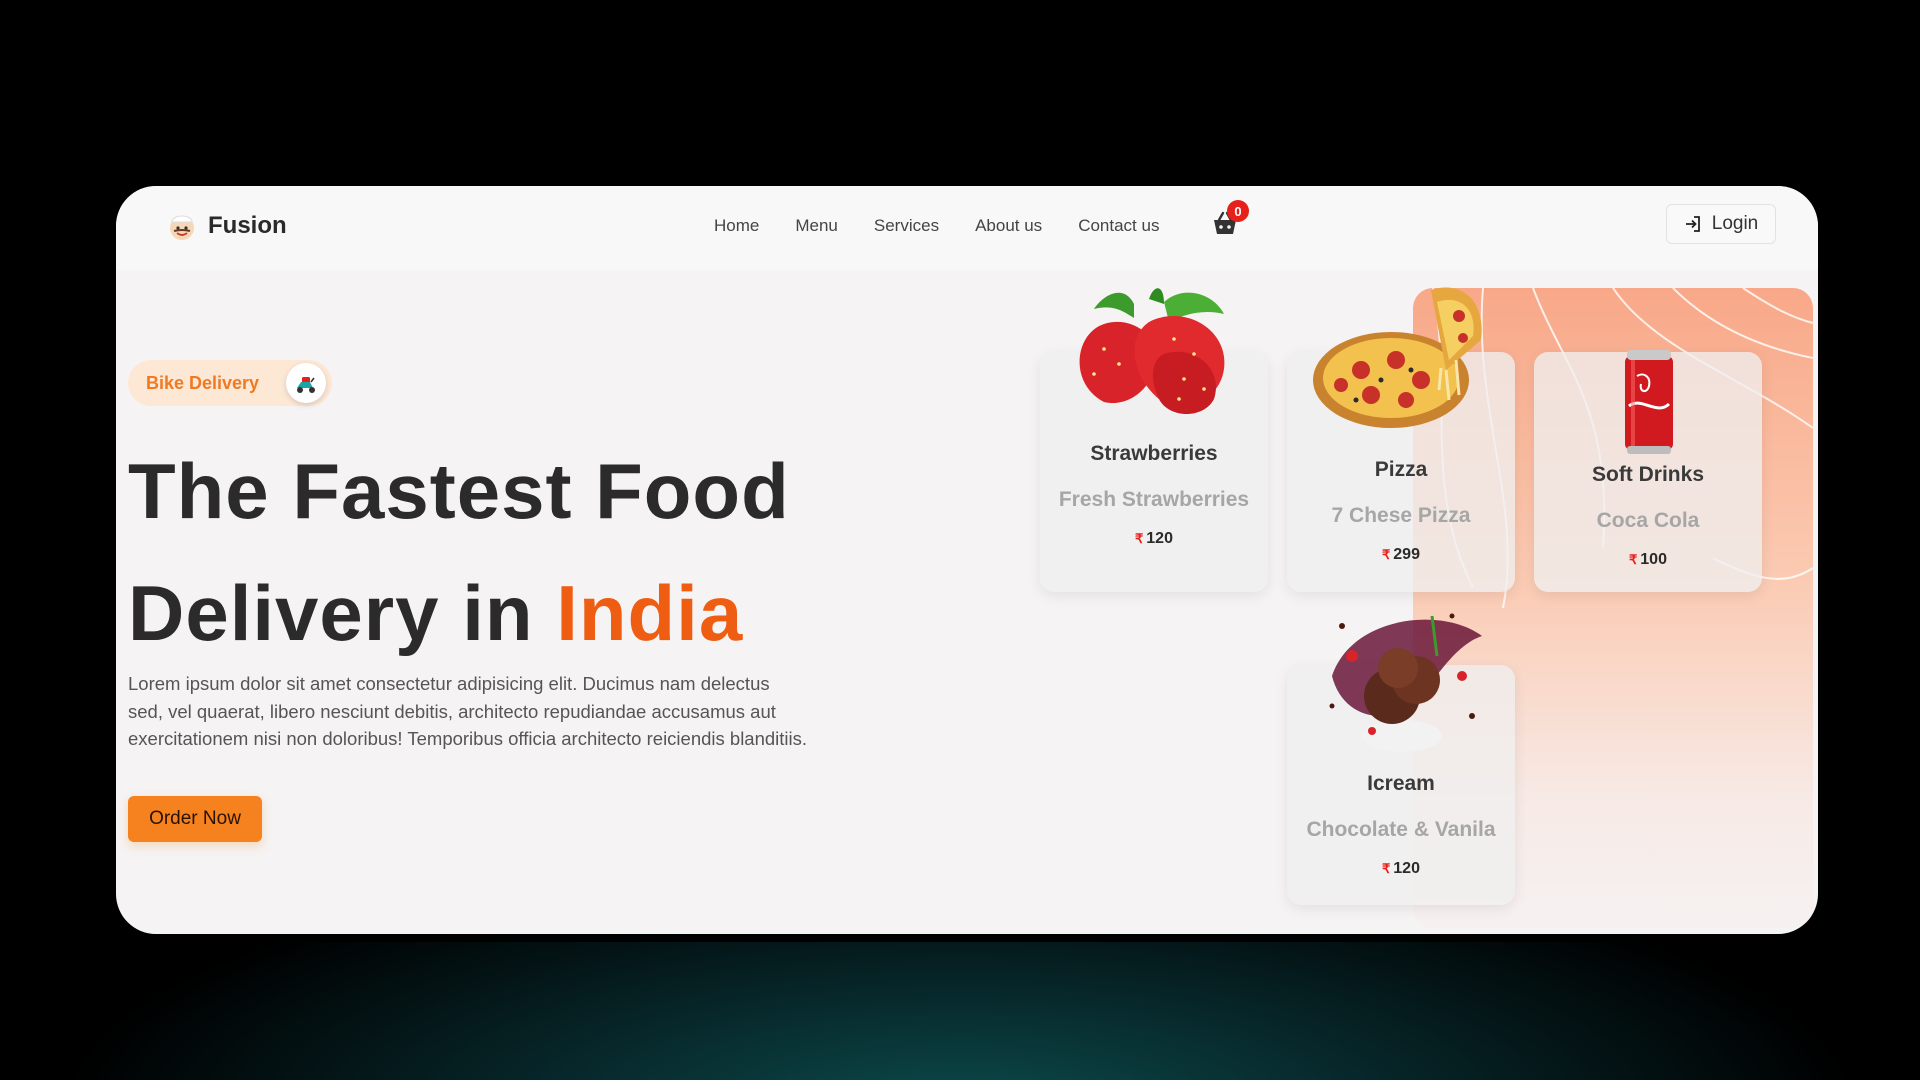 This screenshot has height=1080, width=1920. What do you see at coordinates (1401, 469) in the screenshot?
I see `card-name: Pizza` at bounding box center [1401, 469].